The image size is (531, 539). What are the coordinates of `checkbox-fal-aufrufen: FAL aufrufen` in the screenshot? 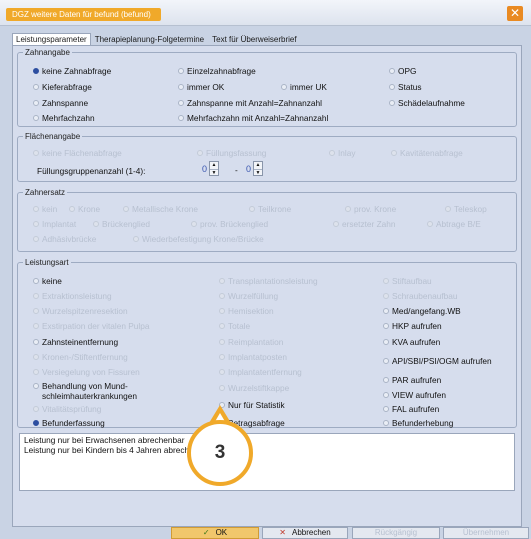 It's located at (411, 409).